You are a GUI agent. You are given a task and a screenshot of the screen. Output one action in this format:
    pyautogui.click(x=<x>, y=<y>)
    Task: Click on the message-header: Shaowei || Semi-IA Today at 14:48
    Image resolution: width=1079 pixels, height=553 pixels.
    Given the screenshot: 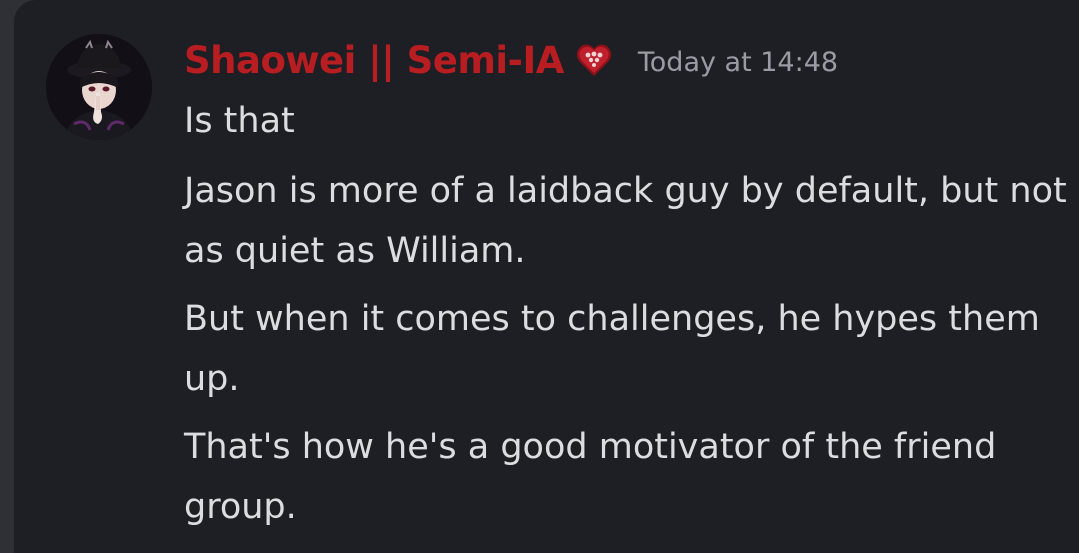 What is the action you would take?
    pyautogui.click(x=511, y=60)
    